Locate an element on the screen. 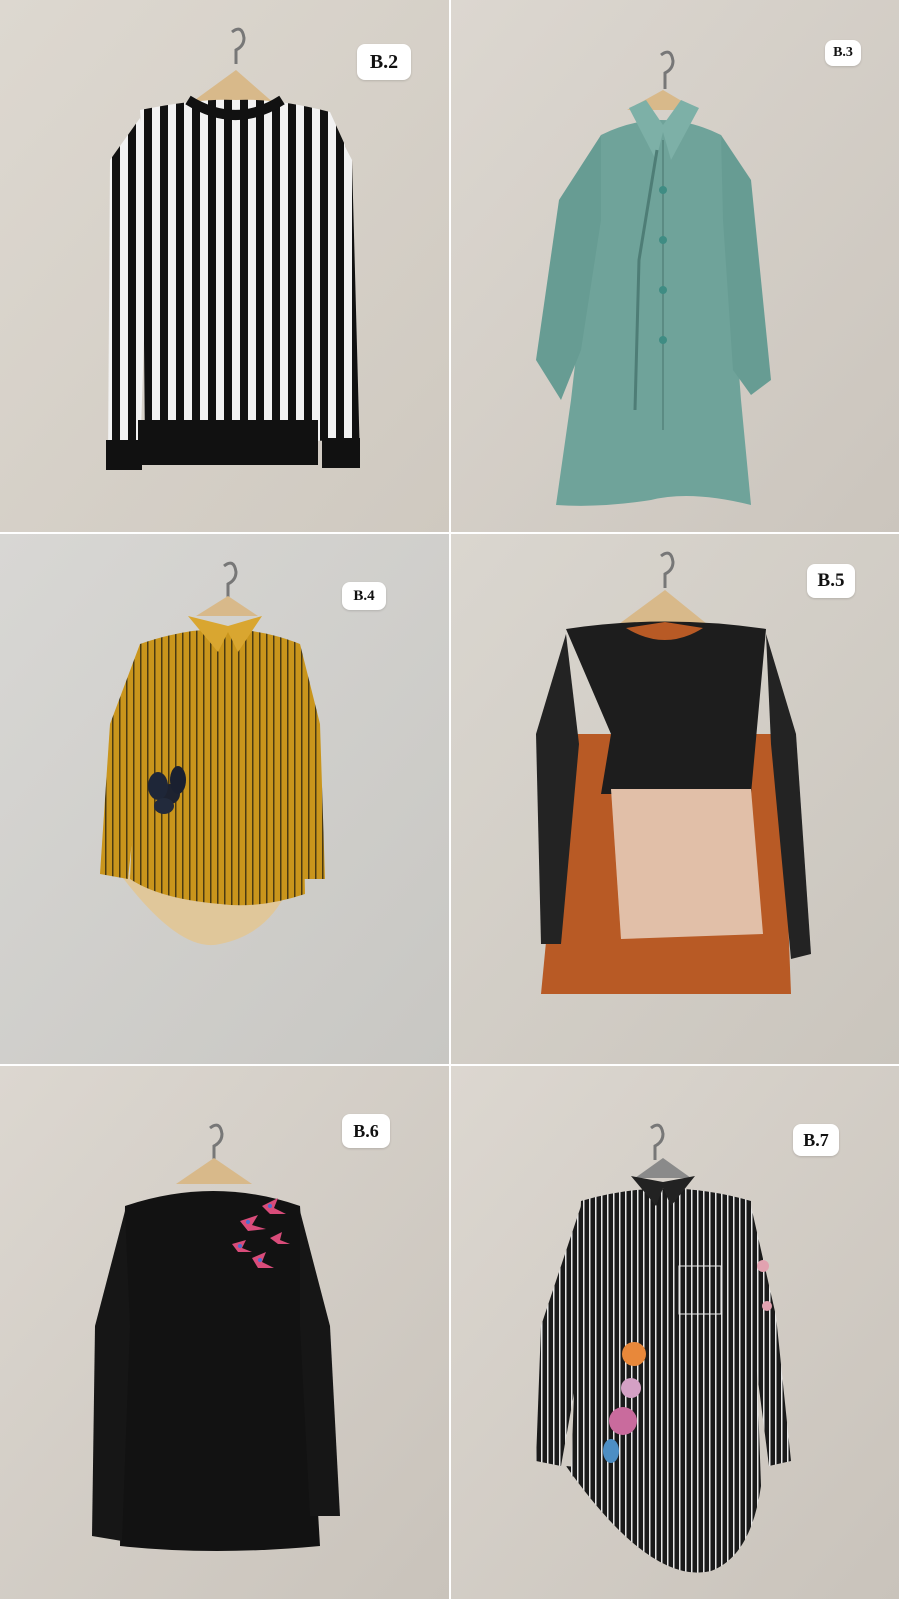  item-label-b7: B.7 is located at coordinates (816, 1140).